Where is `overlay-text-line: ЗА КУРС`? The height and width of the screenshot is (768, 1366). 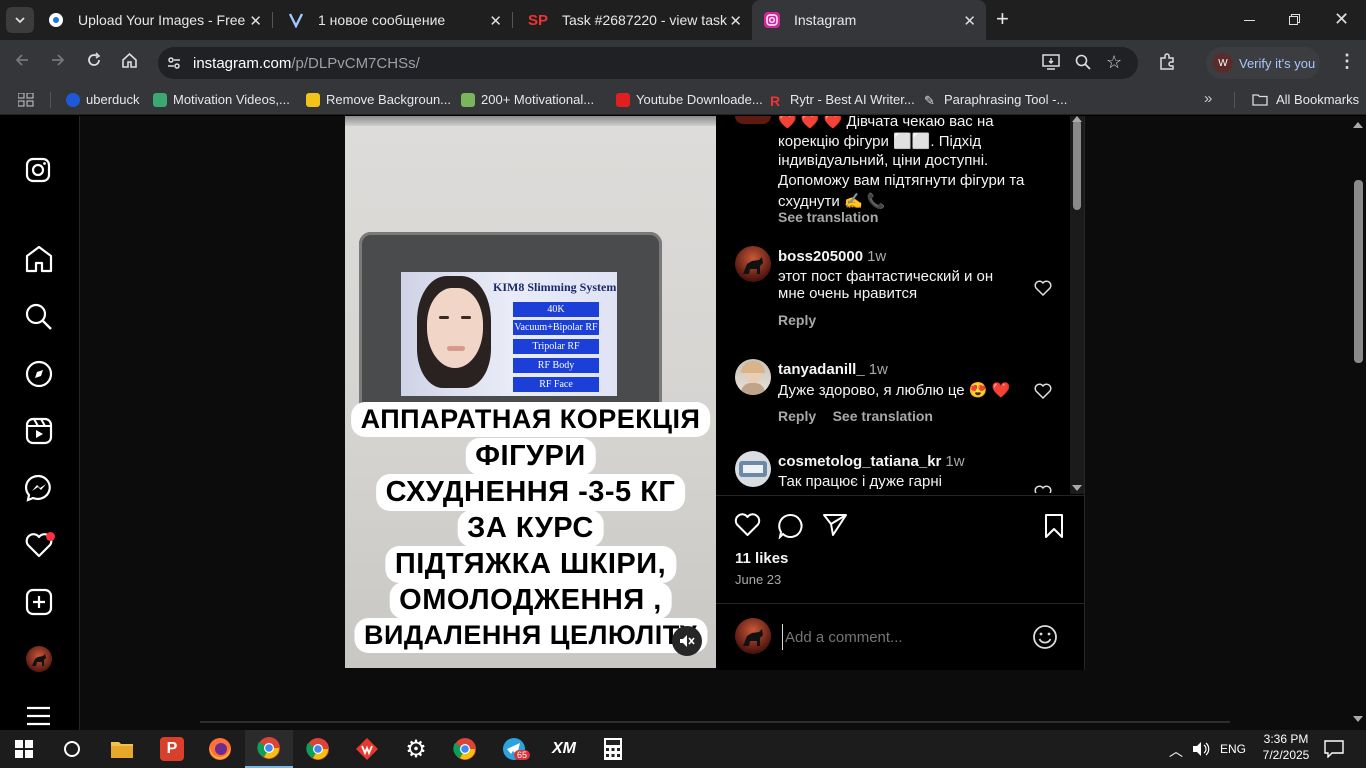 overlay-text-line: ЗА КУРС is located at coordinates (530, 528).